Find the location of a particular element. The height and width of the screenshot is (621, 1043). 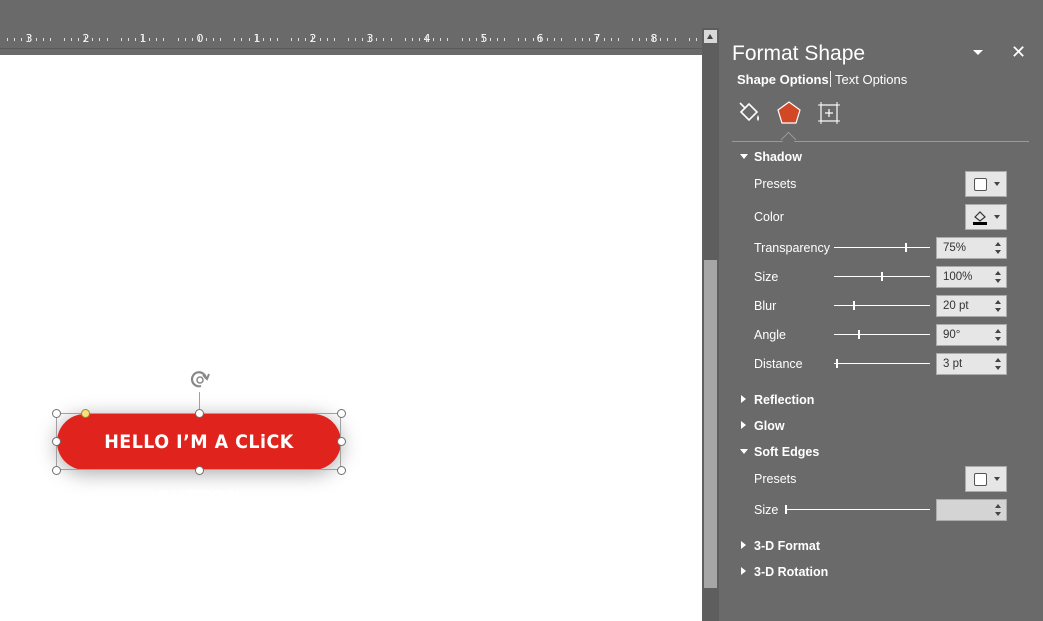

section-3d-rotation-header: 3-D Rotation is located at coordinates (791, 572).